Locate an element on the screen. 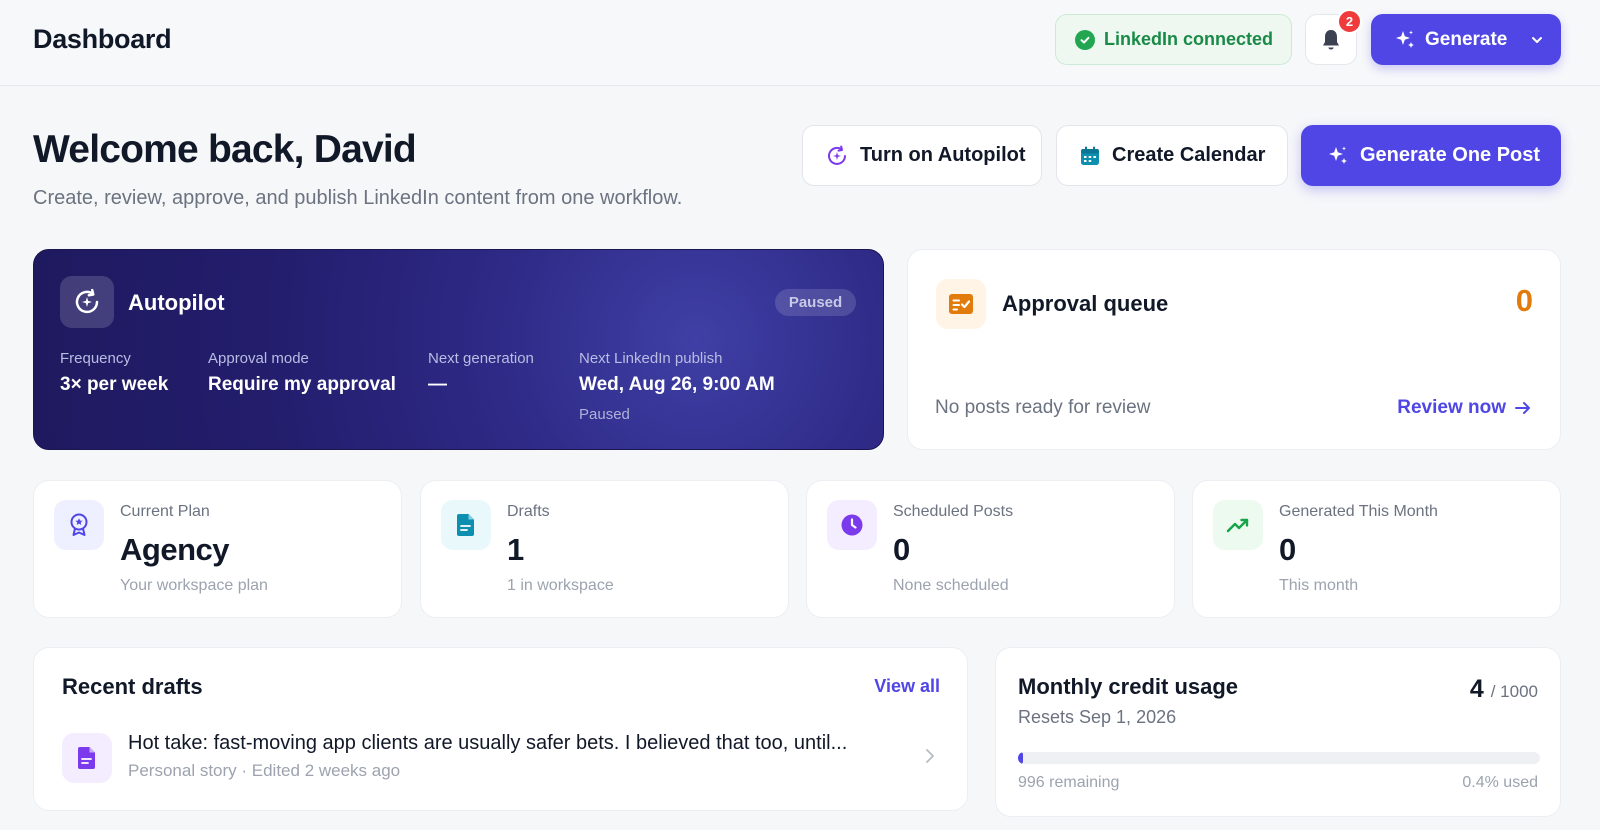 The width and height of the screenshot is (1600, 830). chevron-down-icon is located at coordinates (1537, 40).